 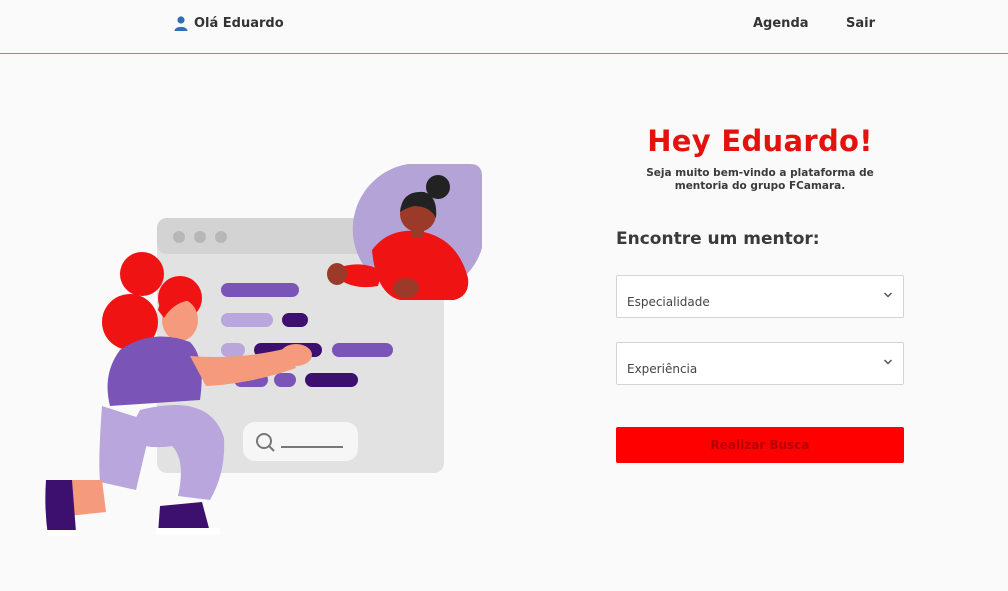 What do you see at coordinates (181, 23) in the screenshot?
I see `user-icon` at bounding box center [181, 23].